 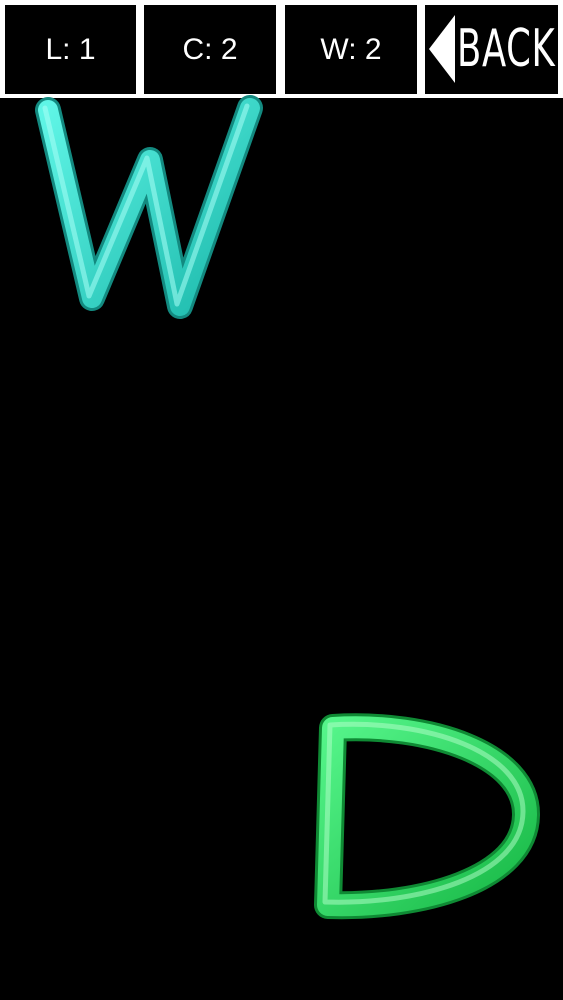 I want to click on letter-d, so click(x=427, y=816).